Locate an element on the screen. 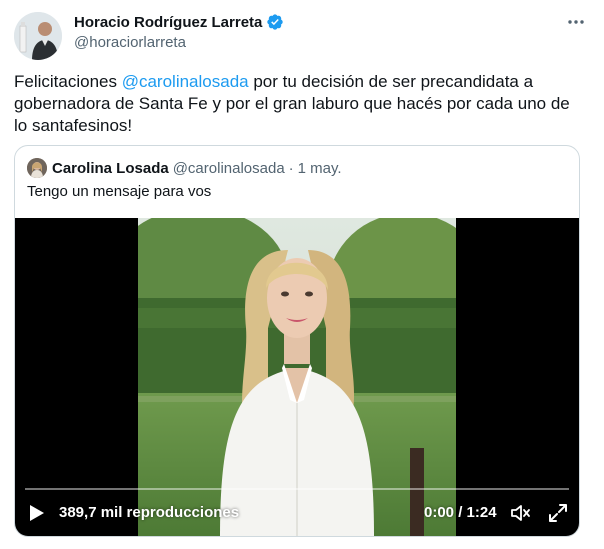 The image size is (604, 549). quoted-display-name: Carolina Losada is located at coordinates (110, 168).